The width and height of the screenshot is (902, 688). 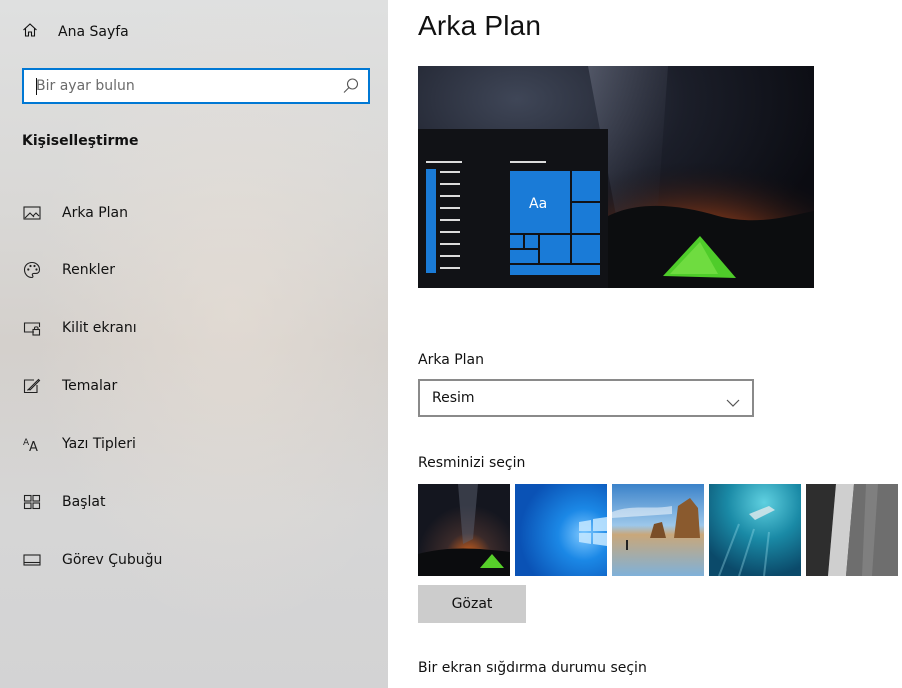 What do you see at coordinates (32, 560) in the screenshot?
I see `taskbar-icon` at bounding box center [32, 560].